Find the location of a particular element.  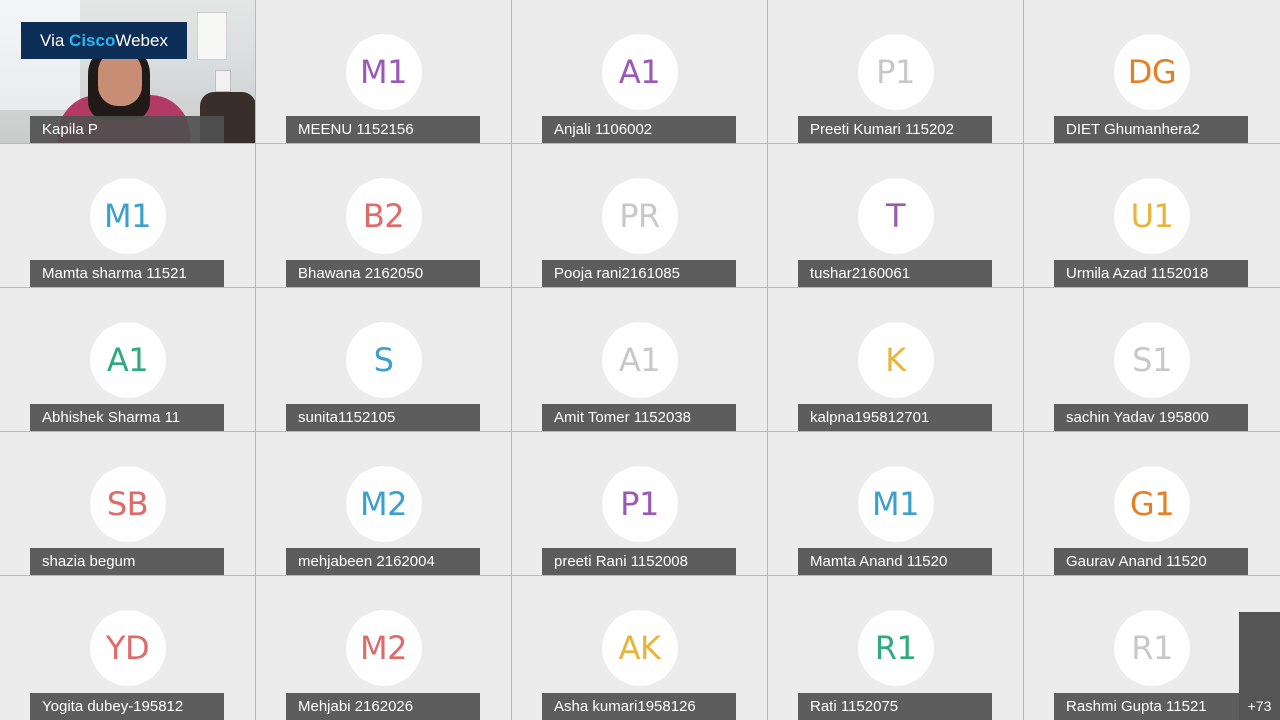

participant-name: kalpna195812701 is located at coordinates (895, 417).